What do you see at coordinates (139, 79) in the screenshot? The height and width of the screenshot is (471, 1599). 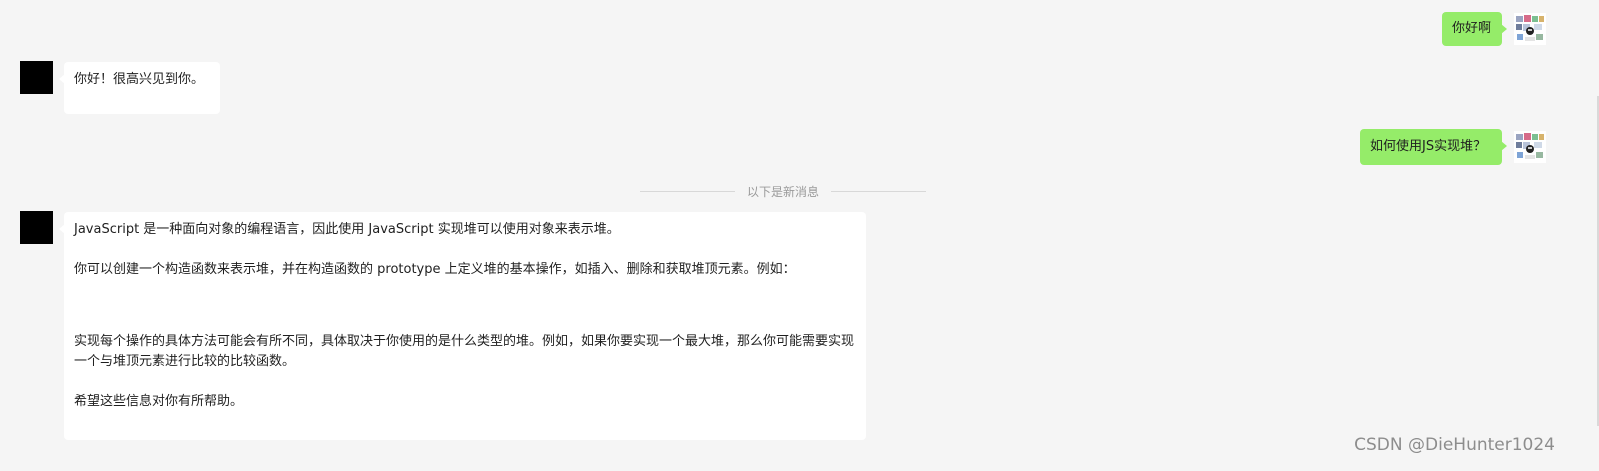 I see `assistant-message-text: 你好！很高兴见到你。` at bounding box center [139, 79].